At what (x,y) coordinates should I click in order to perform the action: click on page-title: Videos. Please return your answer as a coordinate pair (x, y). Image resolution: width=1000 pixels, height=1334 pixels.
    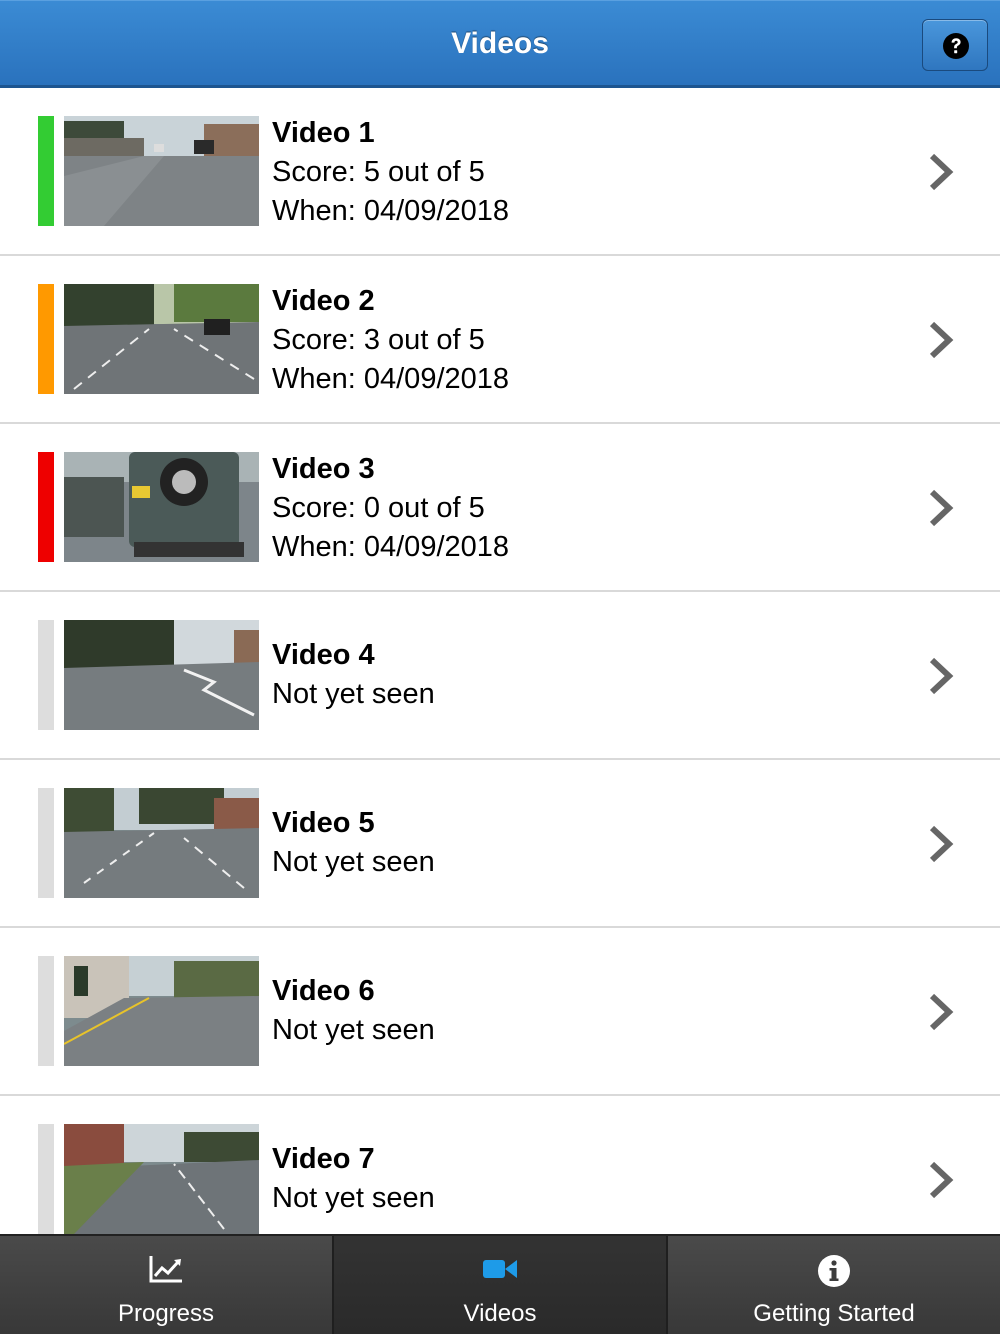
    Looking at the image, I should click on (500, 43).